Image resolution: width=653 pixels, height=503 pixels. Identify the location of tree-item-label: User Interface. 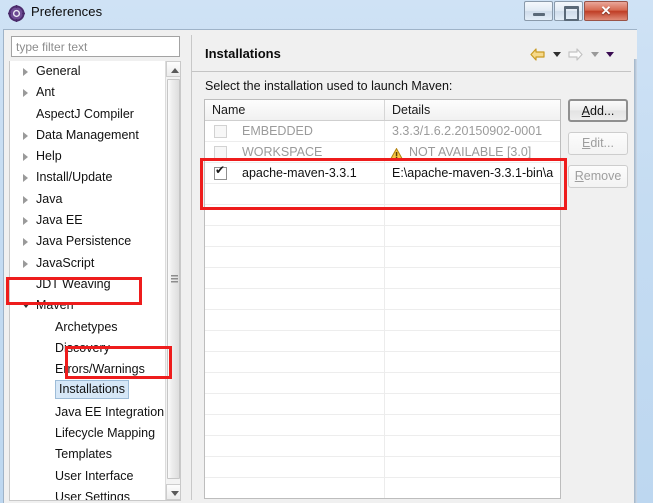
(94, 475).